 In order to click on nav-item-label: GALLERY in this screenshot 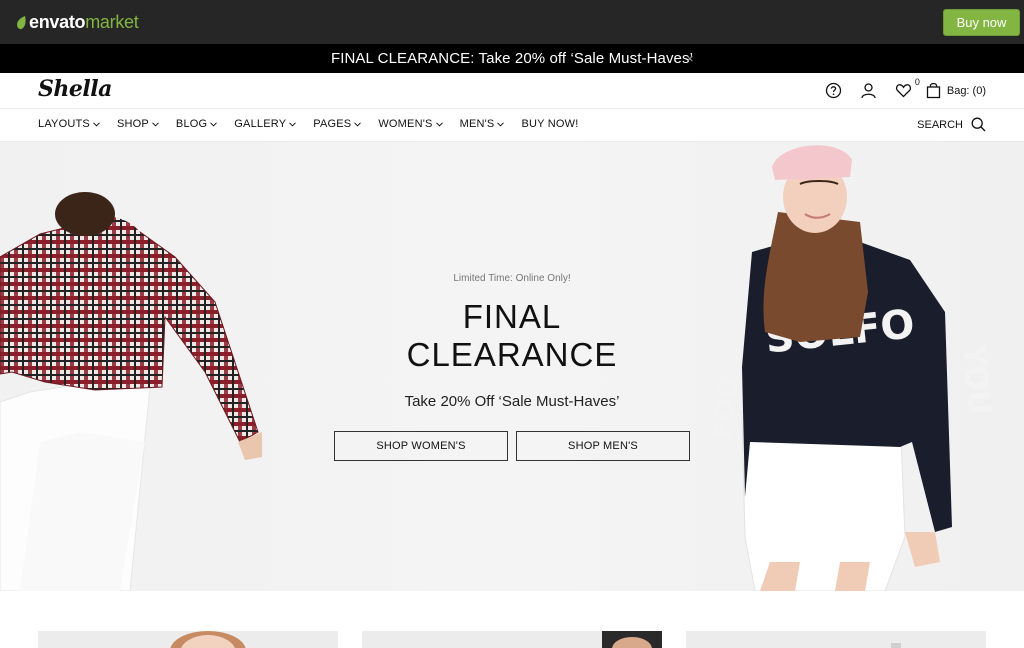, I will do `click(260, 124)`.